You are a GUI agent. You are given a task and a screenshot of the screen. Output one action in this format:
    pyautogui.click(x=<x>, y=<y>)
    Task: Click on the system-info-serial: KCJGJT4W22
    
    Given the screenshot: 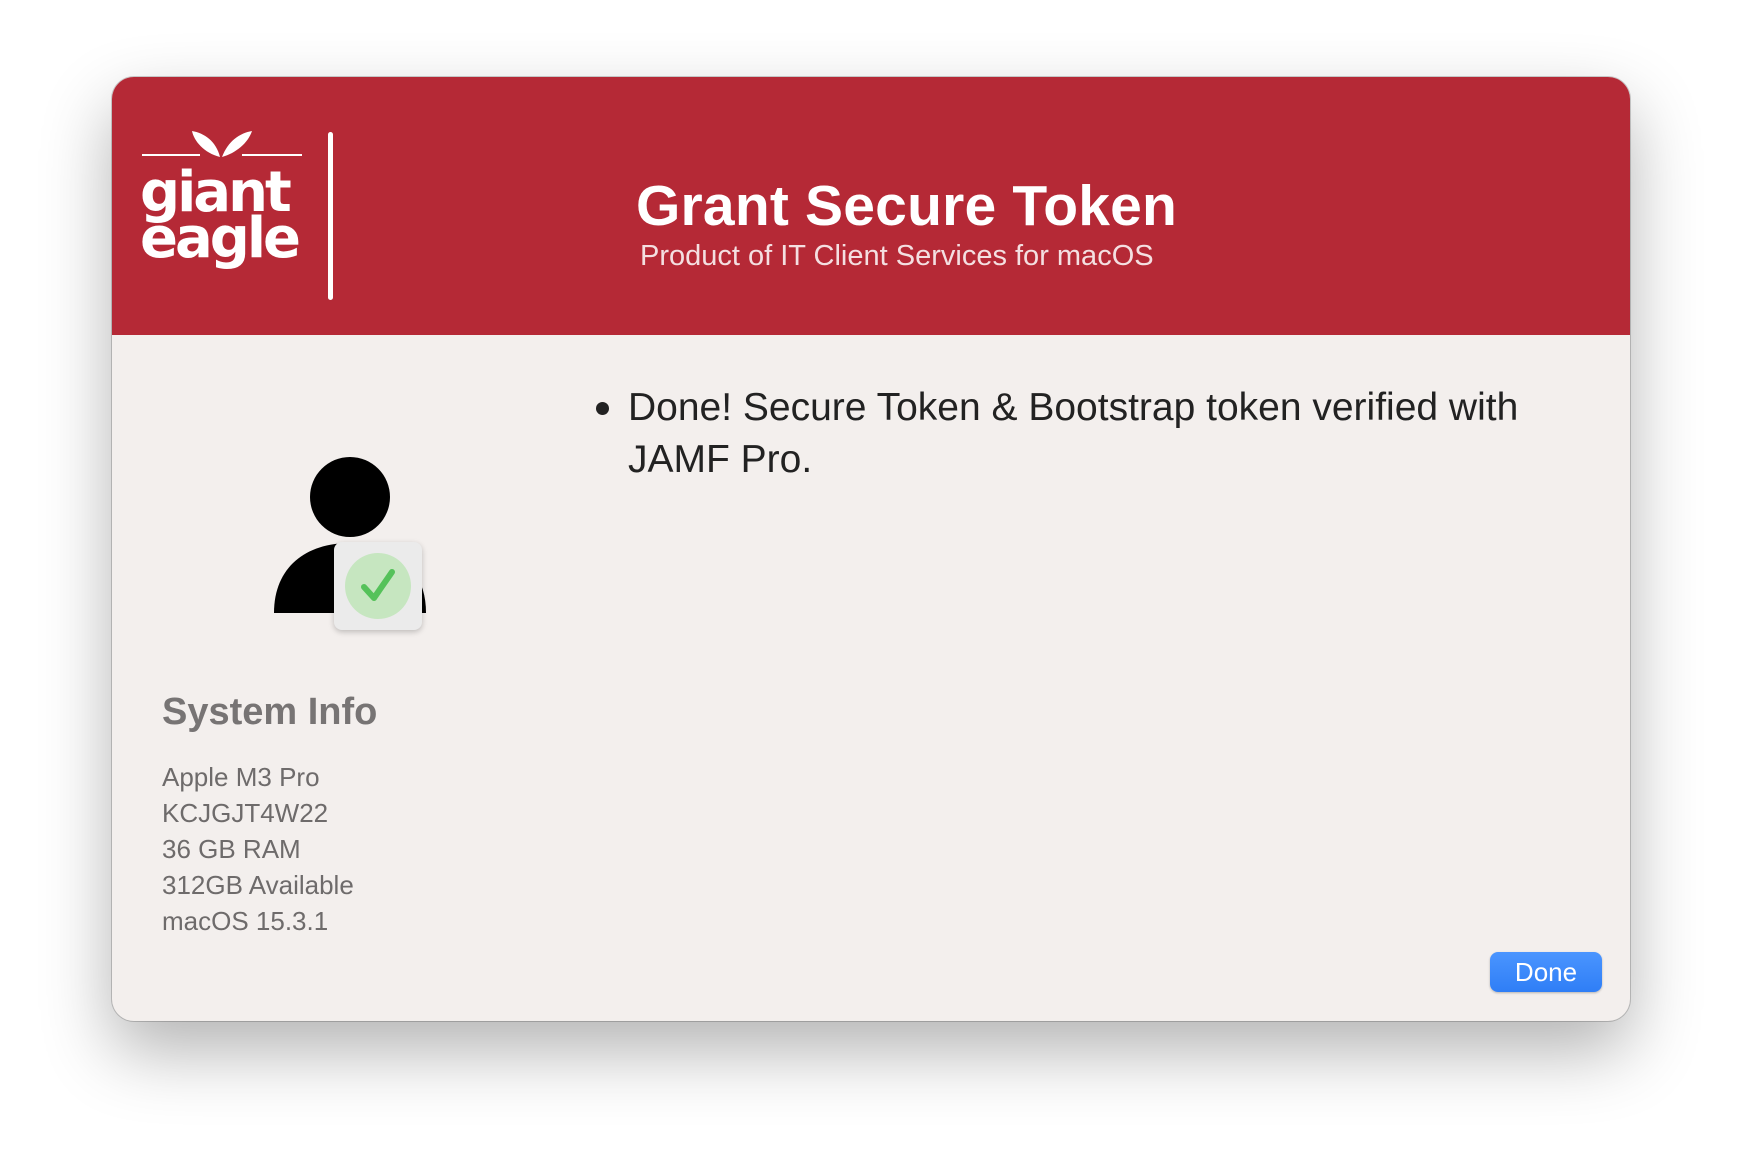 What is the action you would take?
    pyautogui.click(x=245, y=813)
    